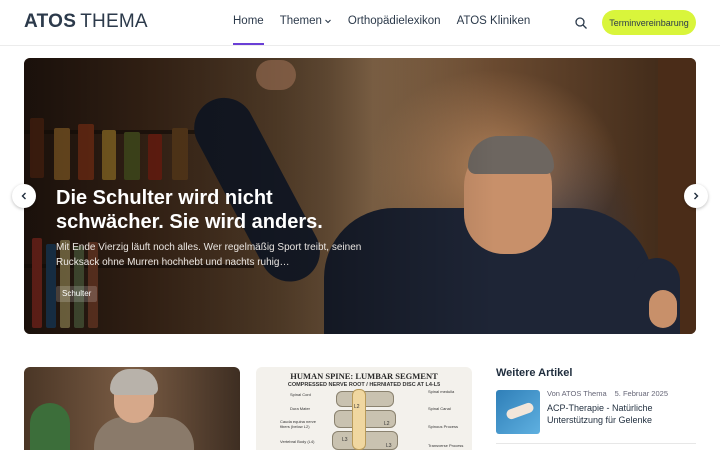  I want to click on chevron-down-icon, so click(327, 21).